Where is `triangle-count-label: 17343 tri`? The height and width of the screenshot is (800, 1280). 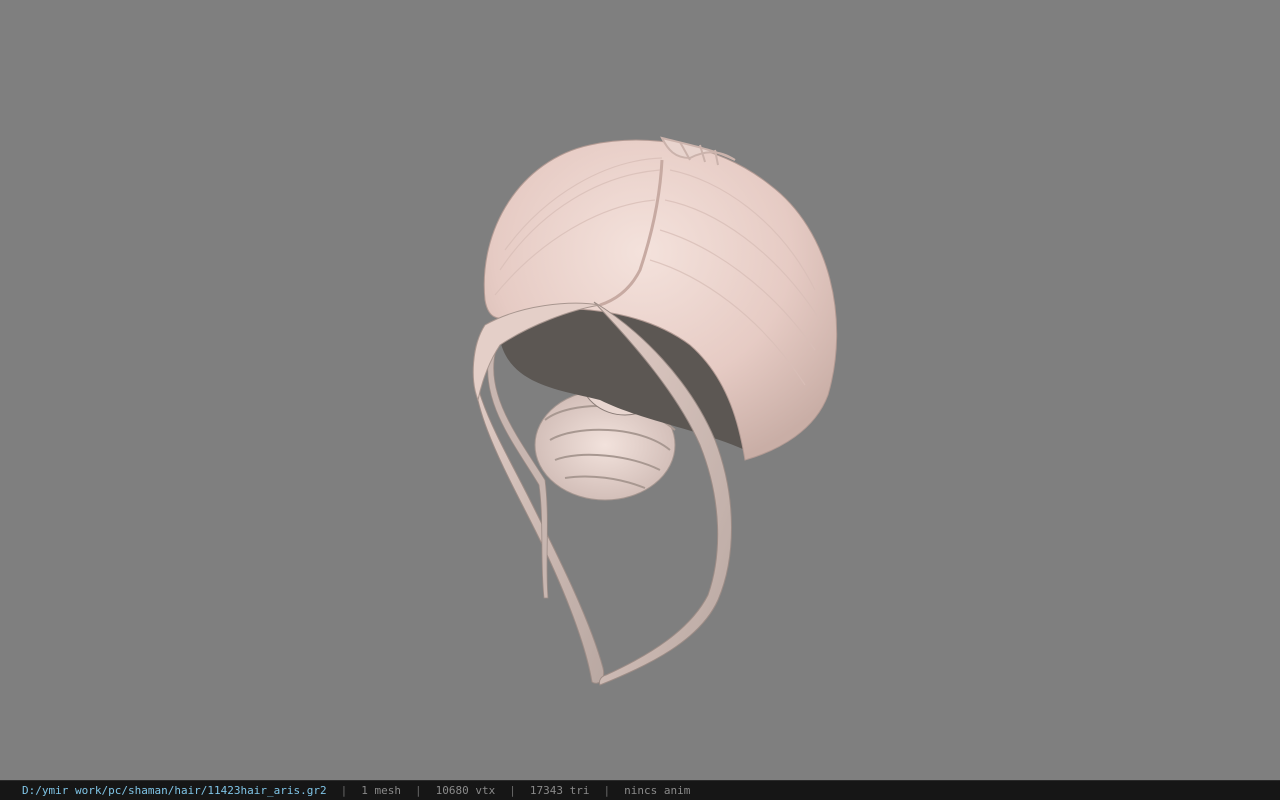 triangle-count-label: 17343 tri is located at coordinates (559, 790).